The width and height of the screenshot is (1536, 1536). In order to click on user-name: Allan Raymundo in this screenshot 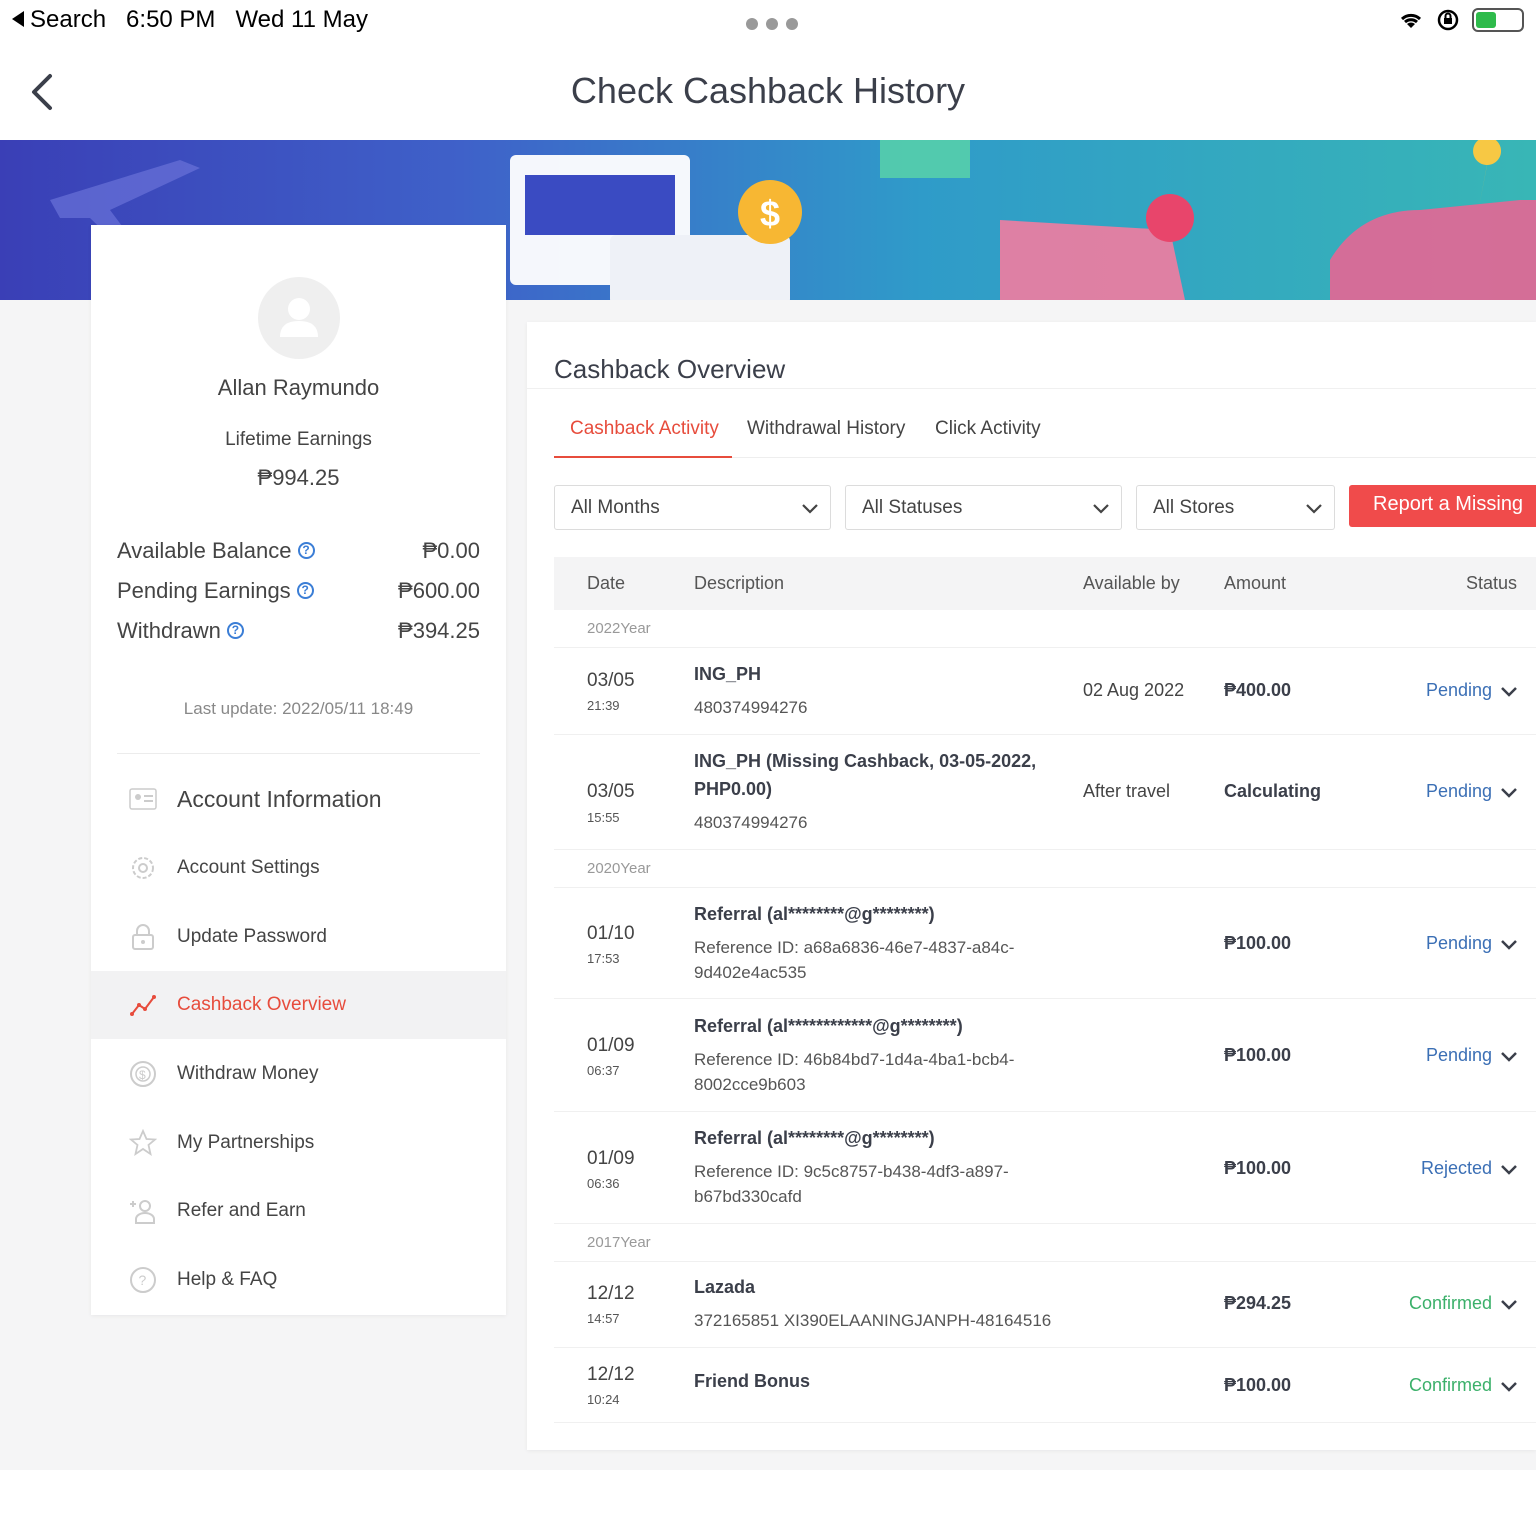, I will do `click(298, 387)`.